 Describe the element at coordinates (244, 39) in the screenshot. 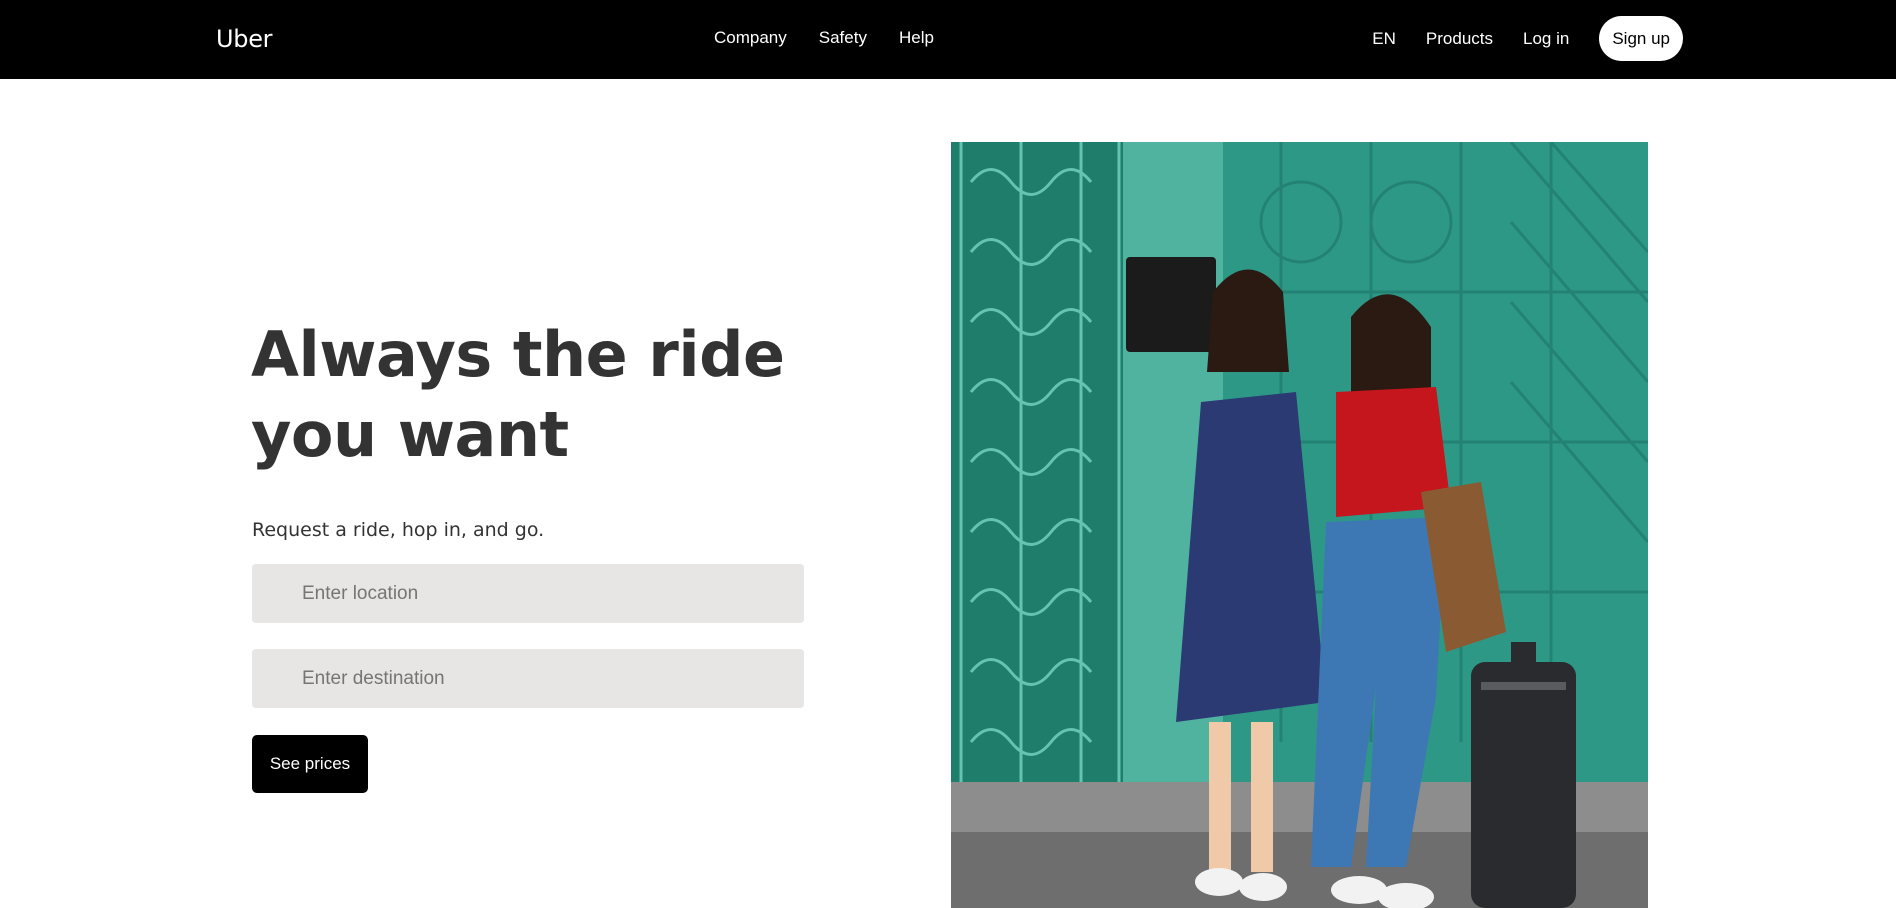

I see `uber-logo: Uber` at that location.